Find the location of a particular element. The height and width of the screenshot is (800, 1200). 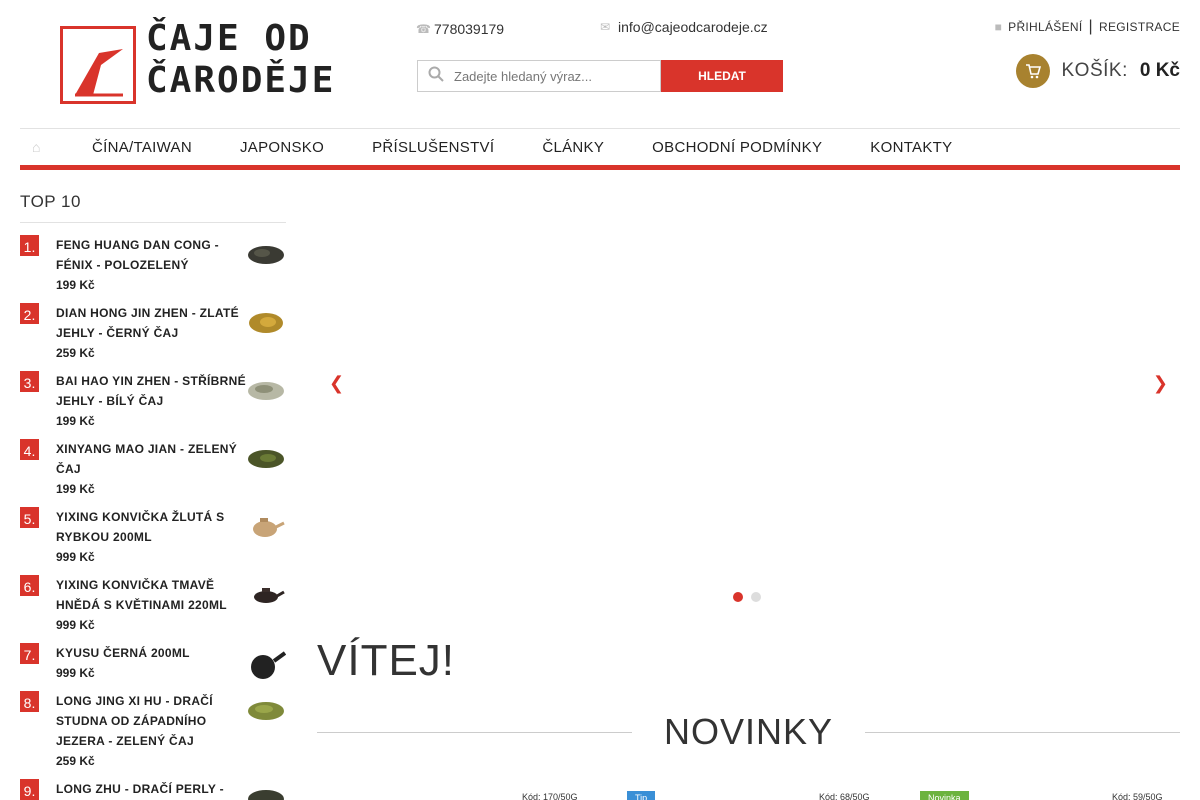

home-icon: ⌂ is located at coordinates (44, 147).